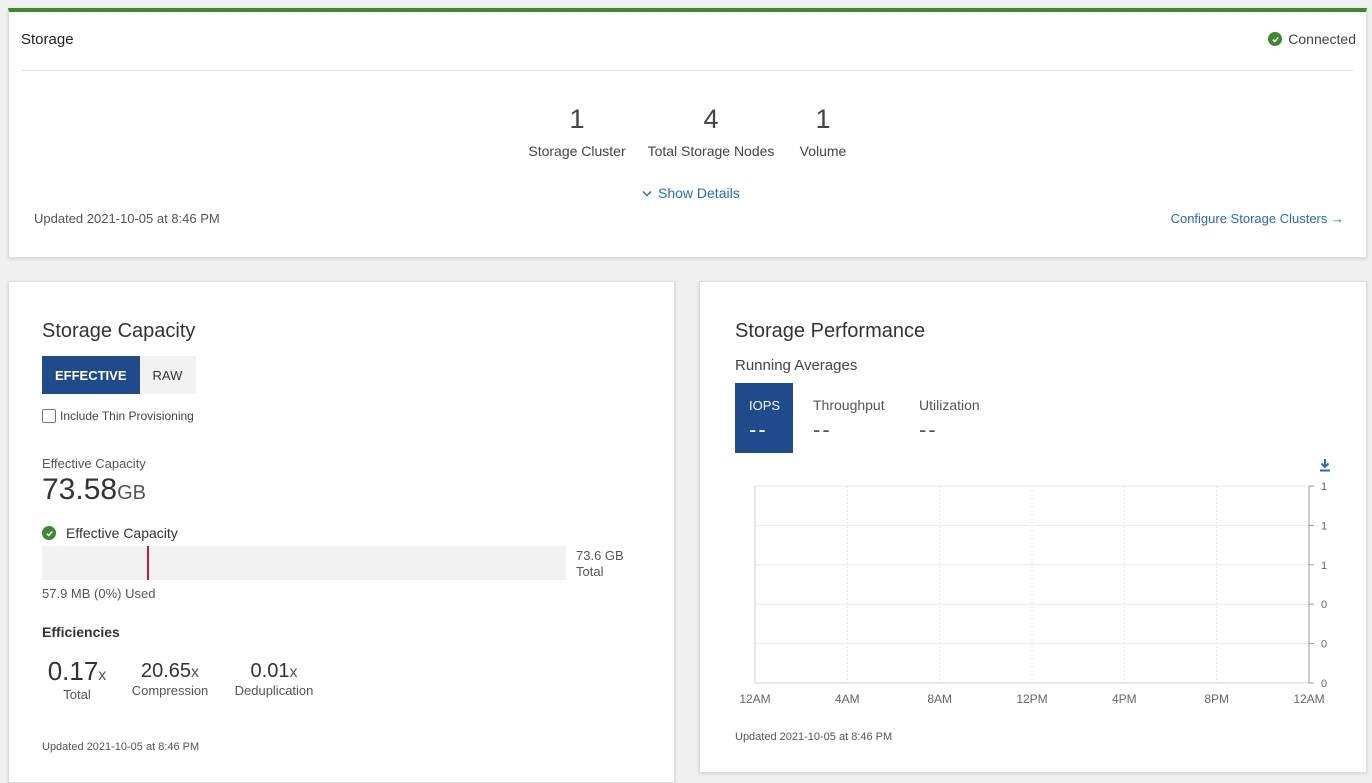  I want to click on chart-x-tick-label: 12PM, so click(1031, 699).